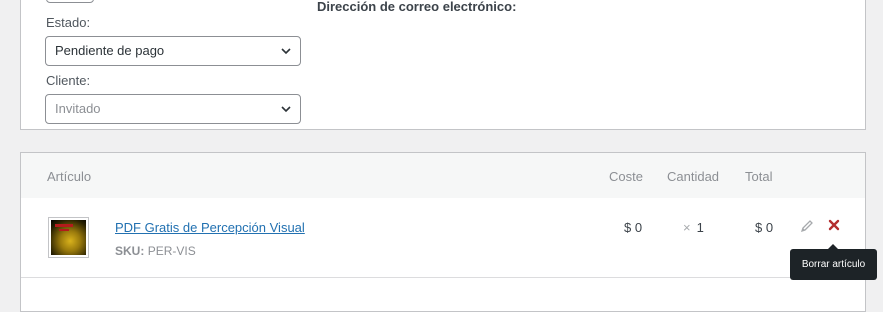 The width and height of the screenshot is (883, 312). I want to click on column-item: Artículo, so click(69, 176).